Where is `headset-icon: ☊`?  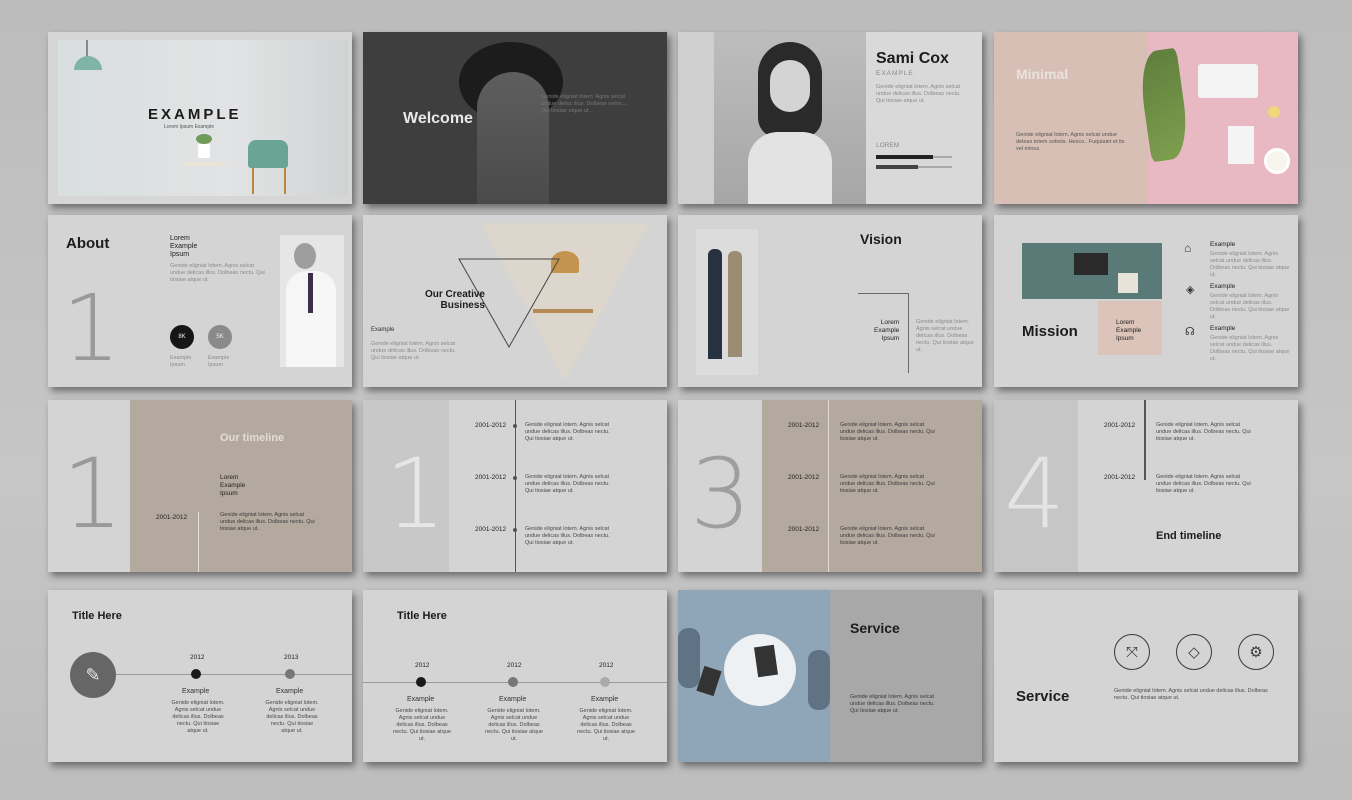
headset-icon: ☊ is located at coordinates (1190, 332).